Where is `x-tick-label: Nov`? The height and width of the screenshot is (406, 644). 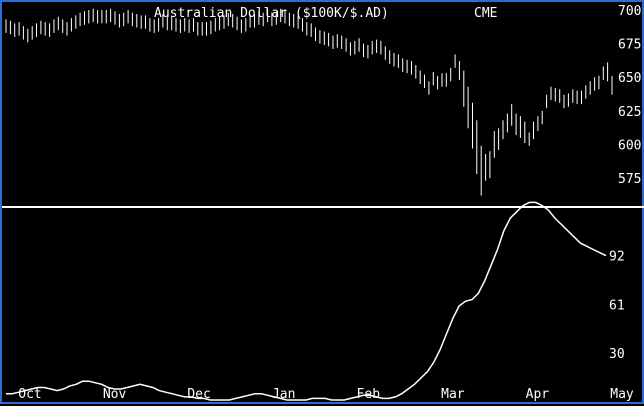 x-tick-label: Nov is located at coordinates (115, 394).